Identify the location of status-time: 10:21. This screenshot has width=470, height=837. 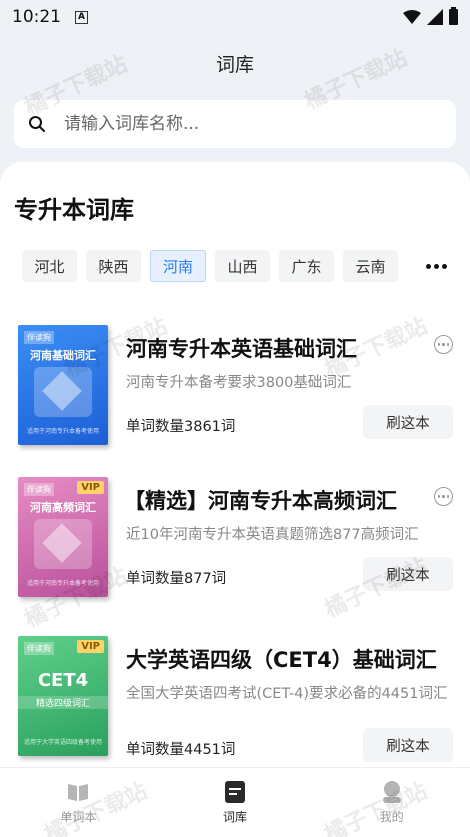
(36, 17).